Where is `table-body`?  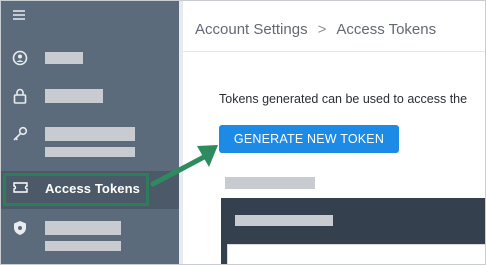
table-body is located at coordinates (356, 254).